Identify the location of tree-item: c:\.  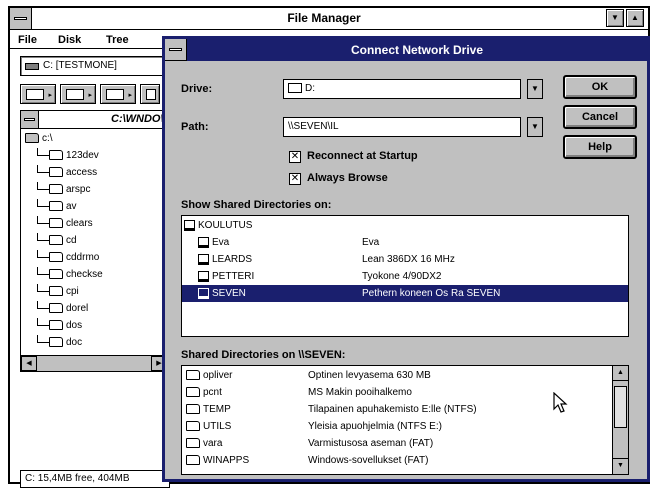
(39, 139).